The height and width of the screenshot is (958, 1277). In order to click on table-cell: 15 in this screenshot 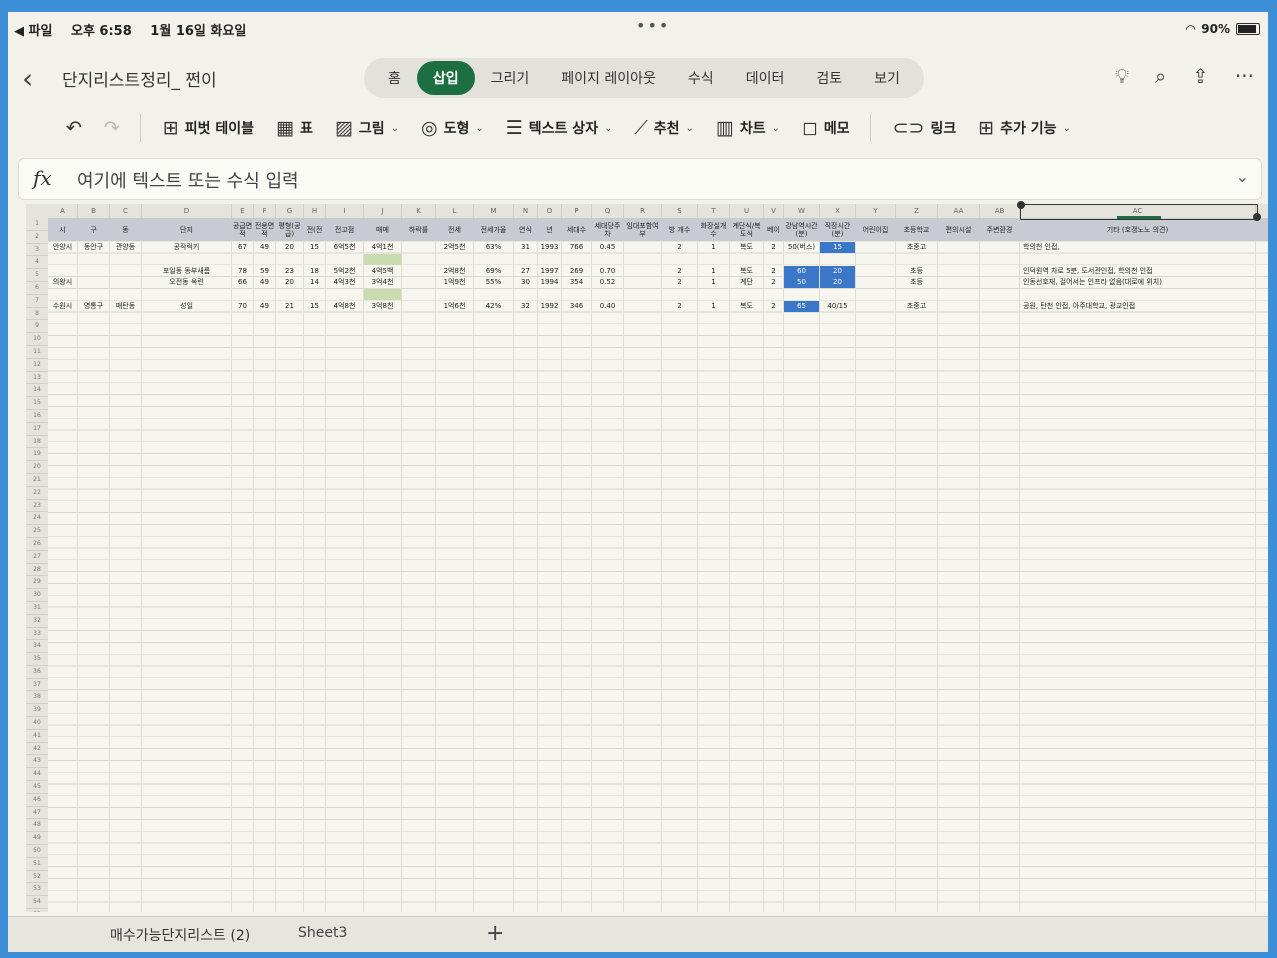, I will do `click(314, 306)`.